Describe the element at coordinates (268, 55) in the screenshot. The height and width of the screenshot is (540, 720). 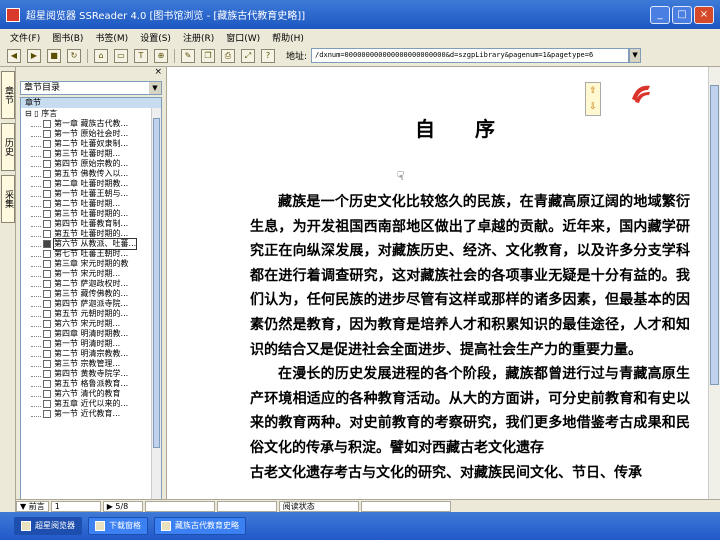
I see `help-icon: ?` at that location.